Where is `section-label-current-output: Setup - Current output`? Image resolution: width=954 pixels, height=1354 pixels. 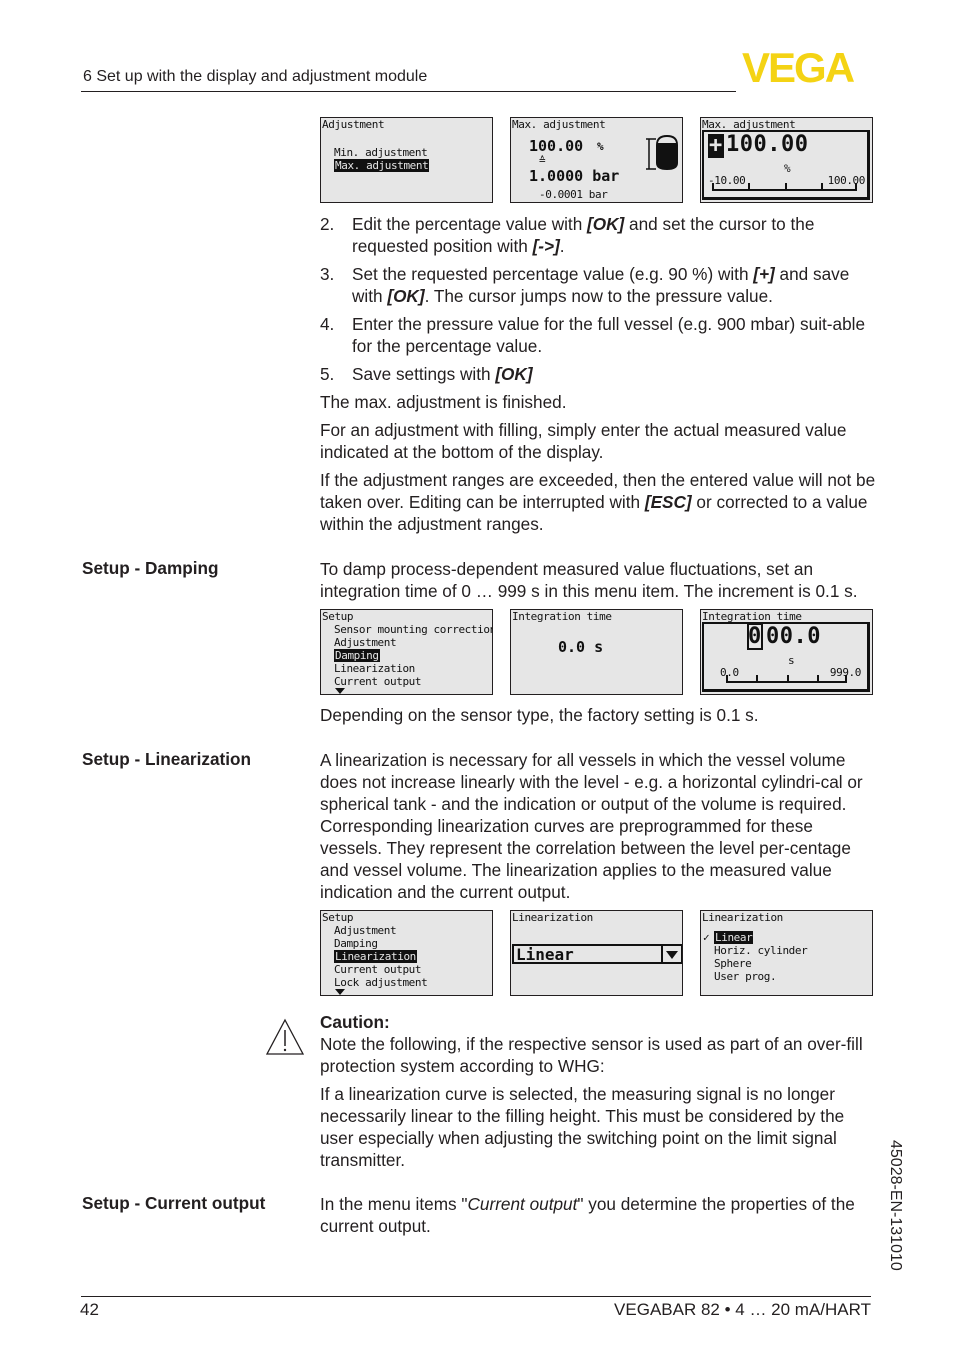
section-label-current-output: Setup - Current output is located at coordinates (174, 1203).